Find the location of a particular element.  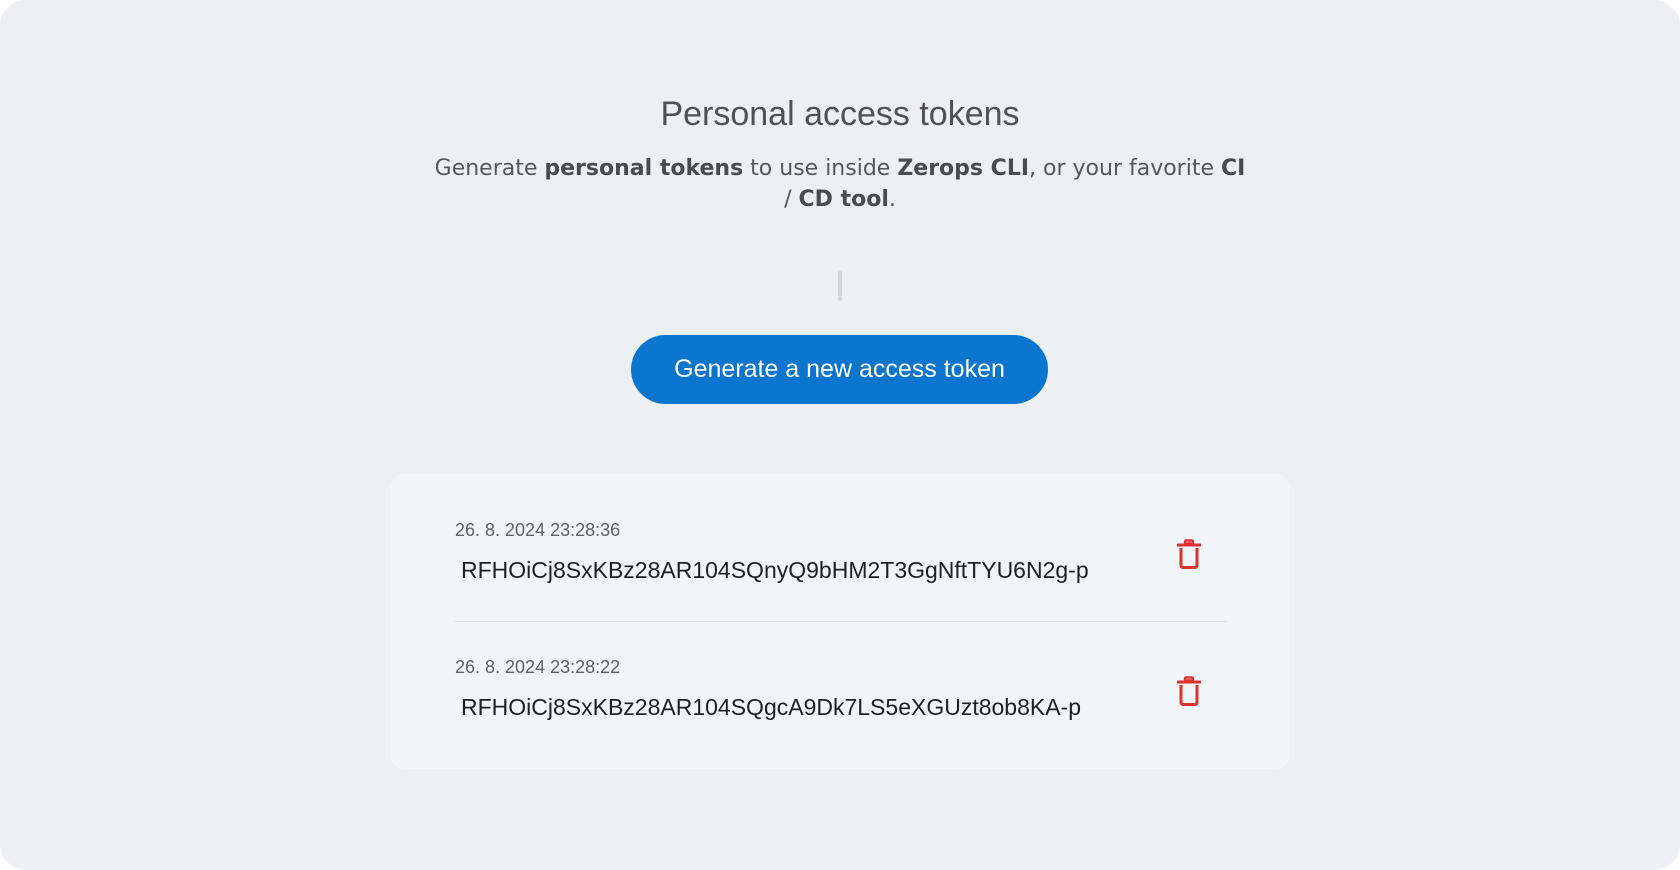

token-separator is located at coordinates (841, 621).